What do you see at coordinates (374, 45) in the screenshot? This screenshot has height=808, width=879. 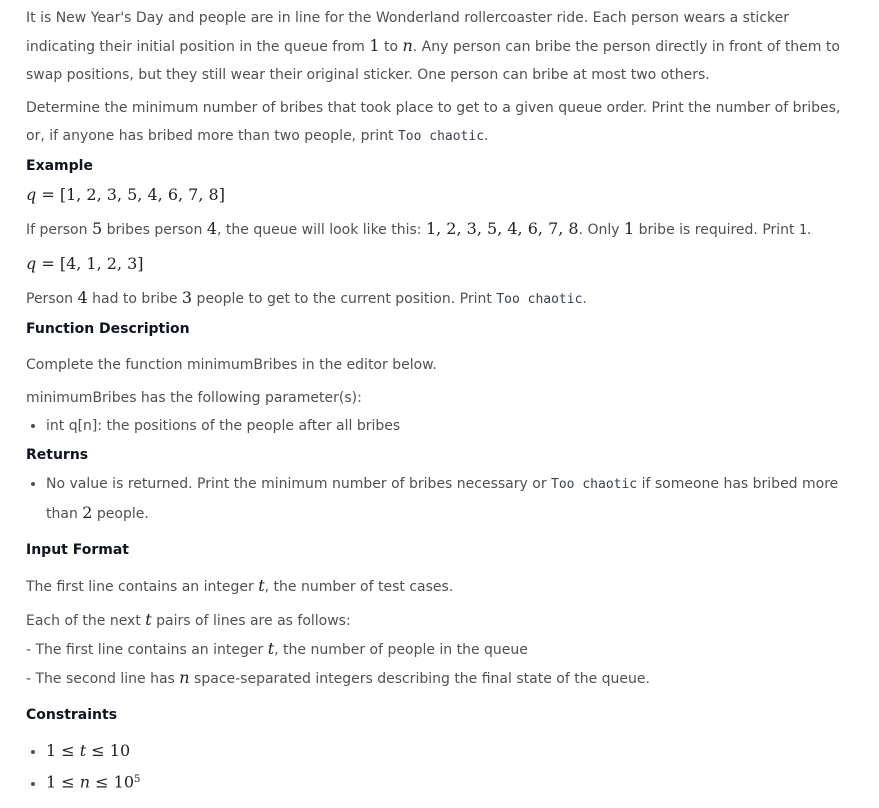 I see `math-one: 1` at bounding box center [374, 45].